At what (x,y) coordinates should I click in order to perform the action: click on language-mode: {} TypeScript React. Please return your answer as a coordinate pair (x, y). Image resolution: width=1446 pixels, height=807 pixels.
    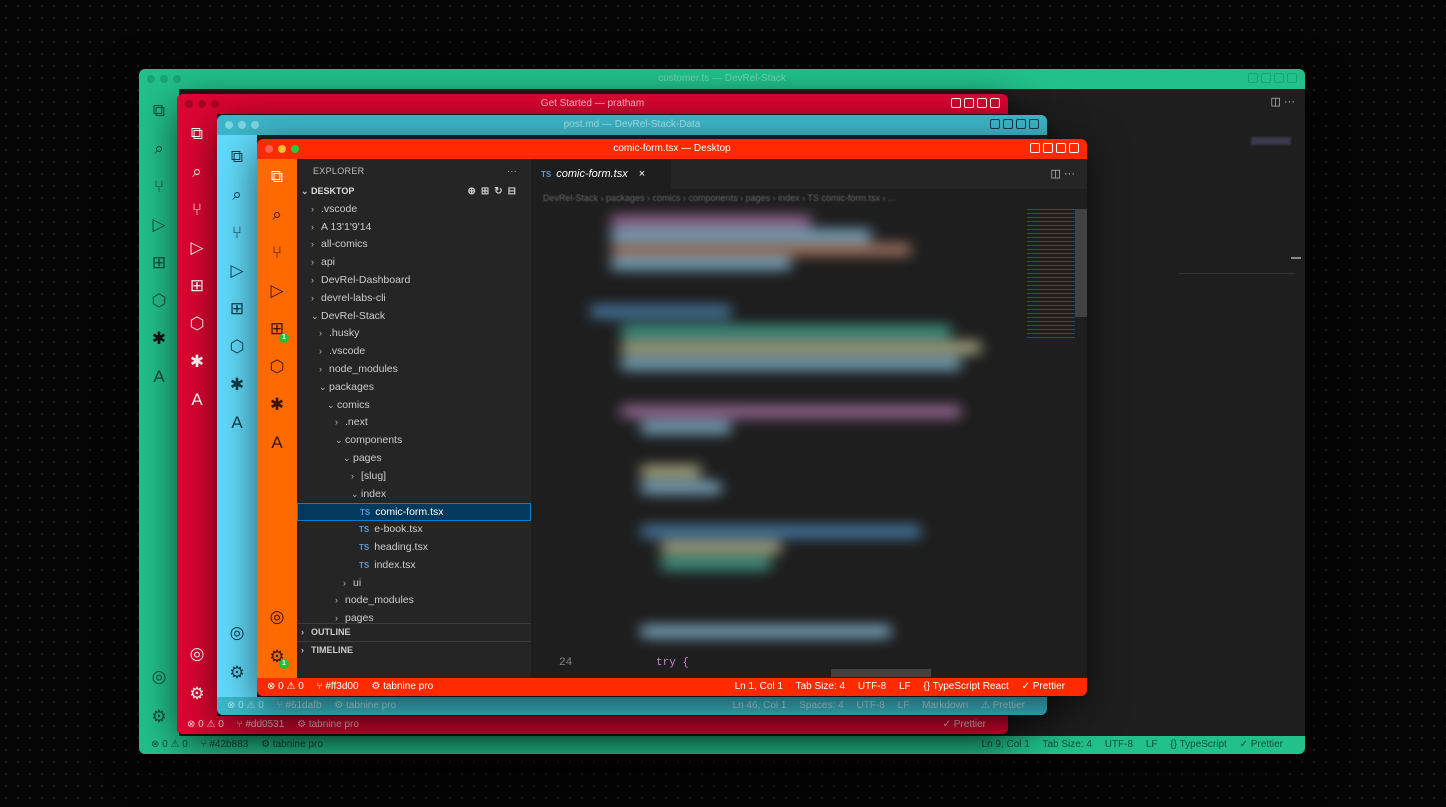
    Looking at the image, I should click on (965, 686).